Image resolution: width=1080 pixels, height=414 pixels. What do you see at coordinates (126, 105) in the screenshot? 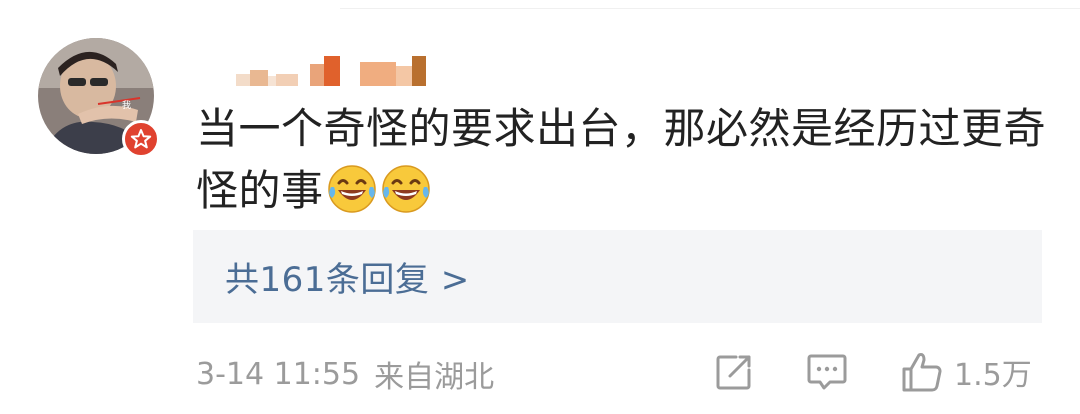
I see `svg-text: 我` at bounding box center [126, 105].